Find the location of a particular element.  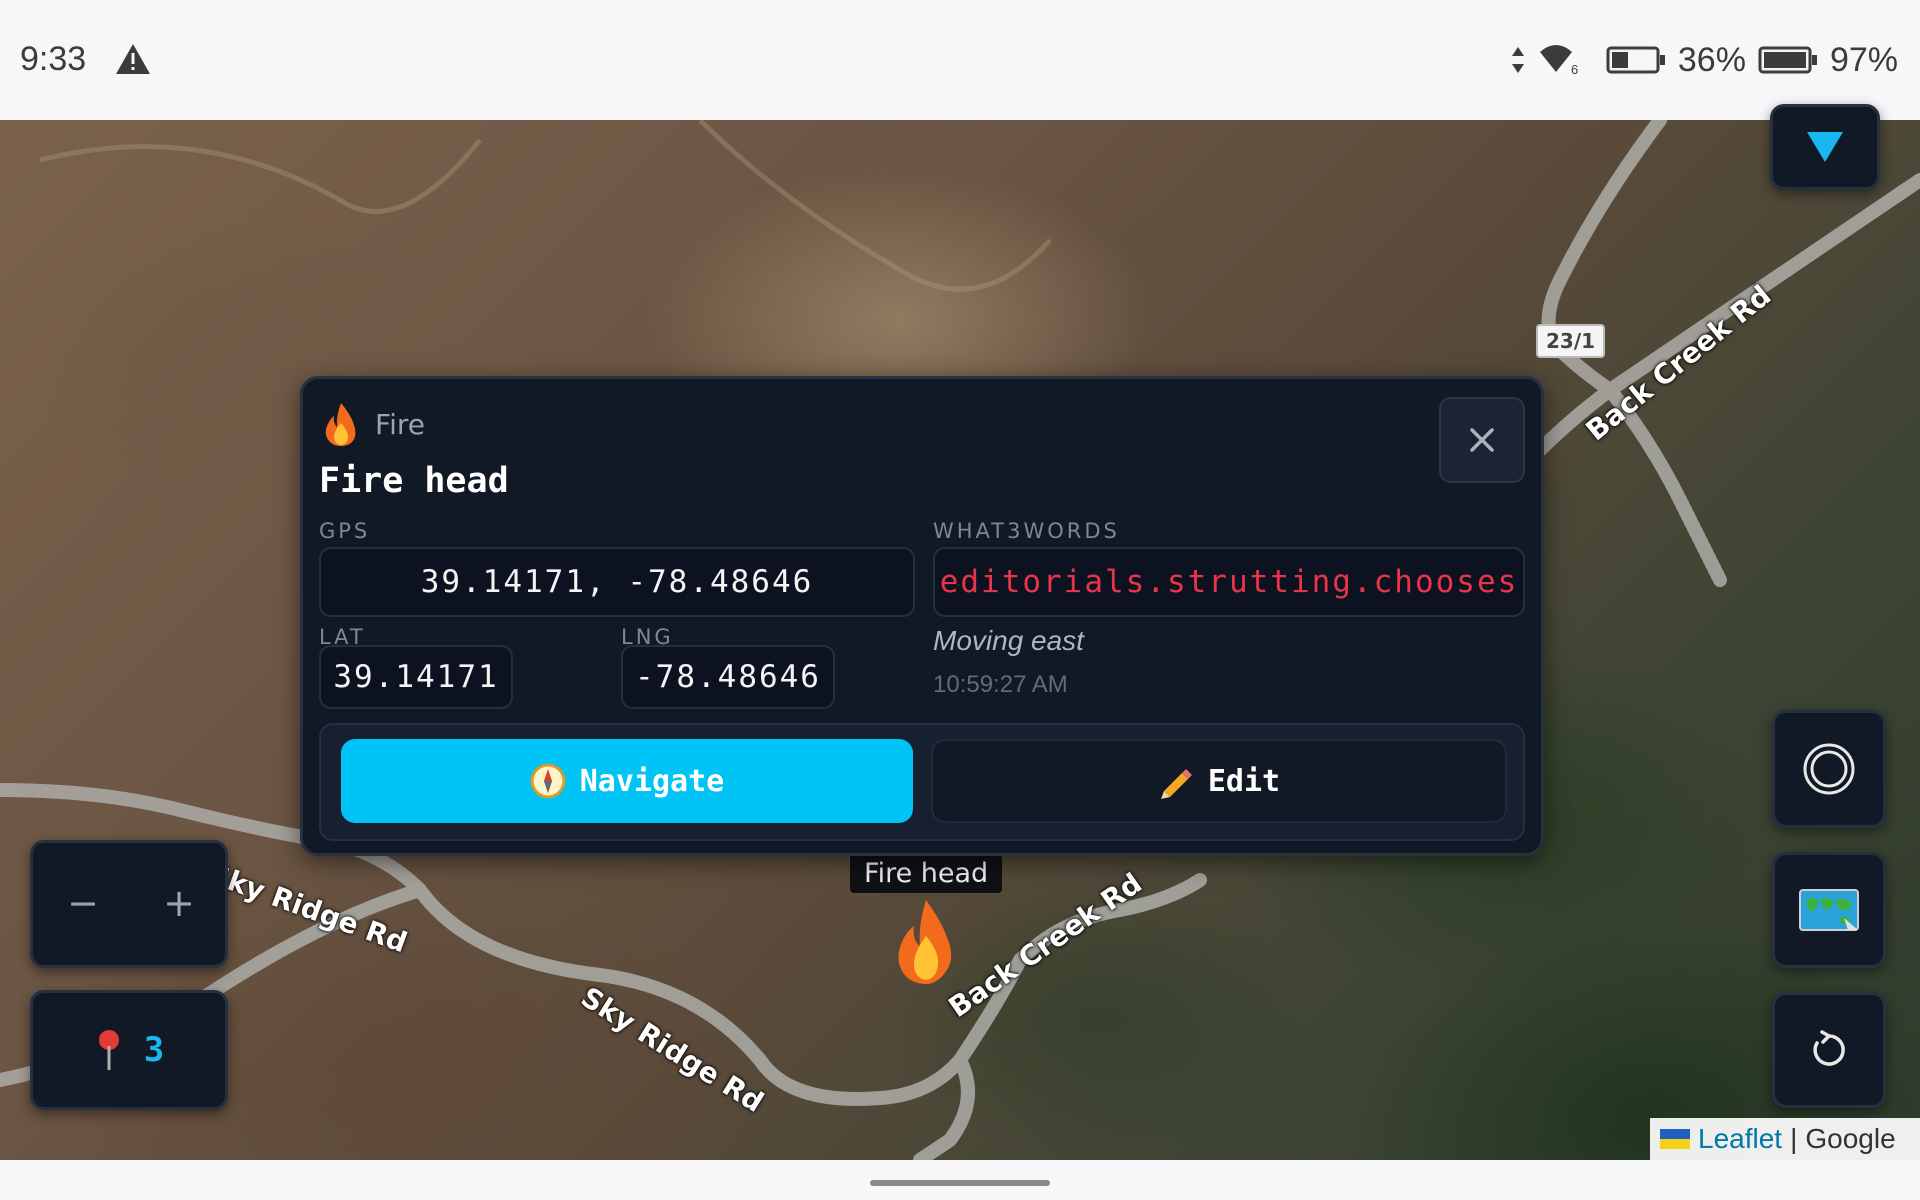

edit-button: Edit is located at coordinates (1219, 781).